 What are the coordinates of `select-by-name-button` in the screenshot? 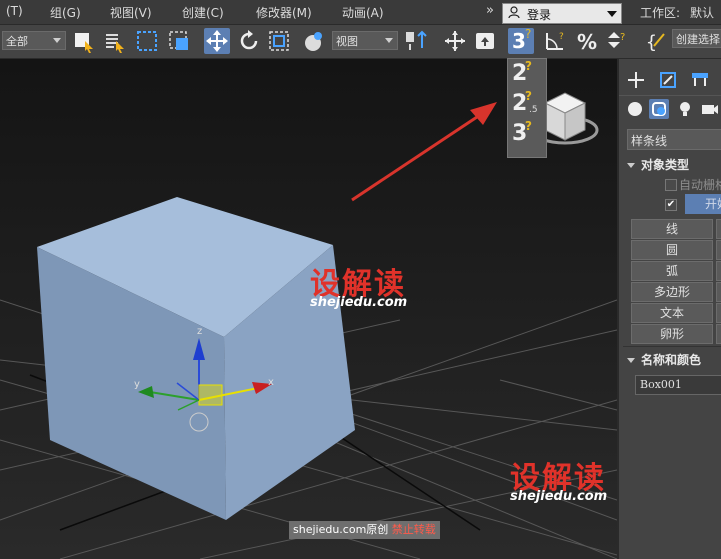 It's located at (115, 41).